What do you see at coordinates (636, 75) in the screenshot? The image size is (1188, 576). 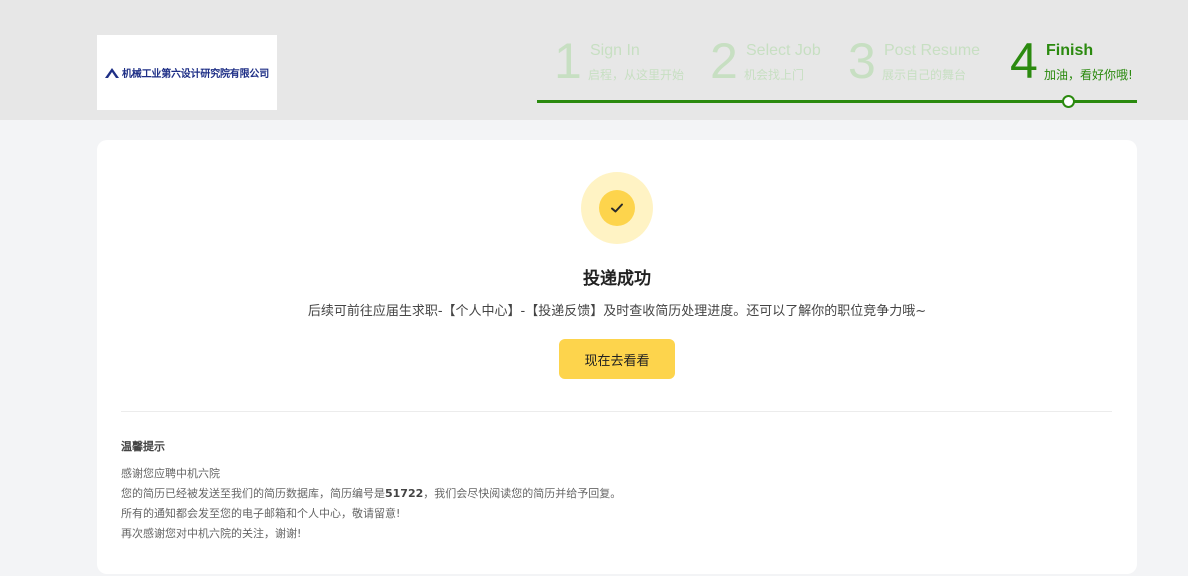 I see `step-subtitle: 启程，从这里开始` at bounding box center [636, 75].